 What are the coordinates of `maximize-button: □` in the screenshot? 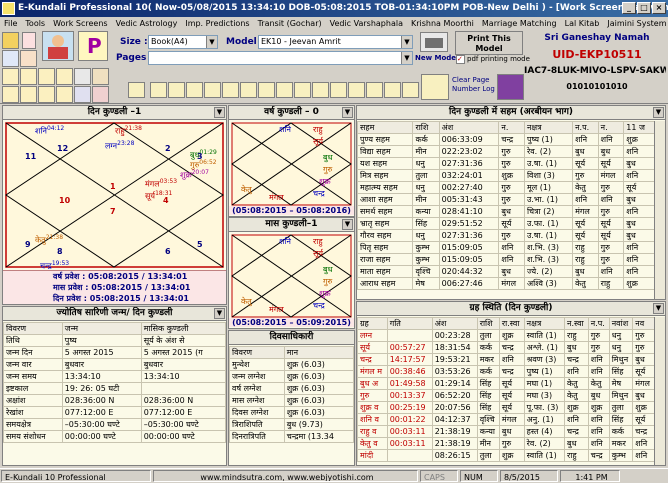 It's located at (644, 8).